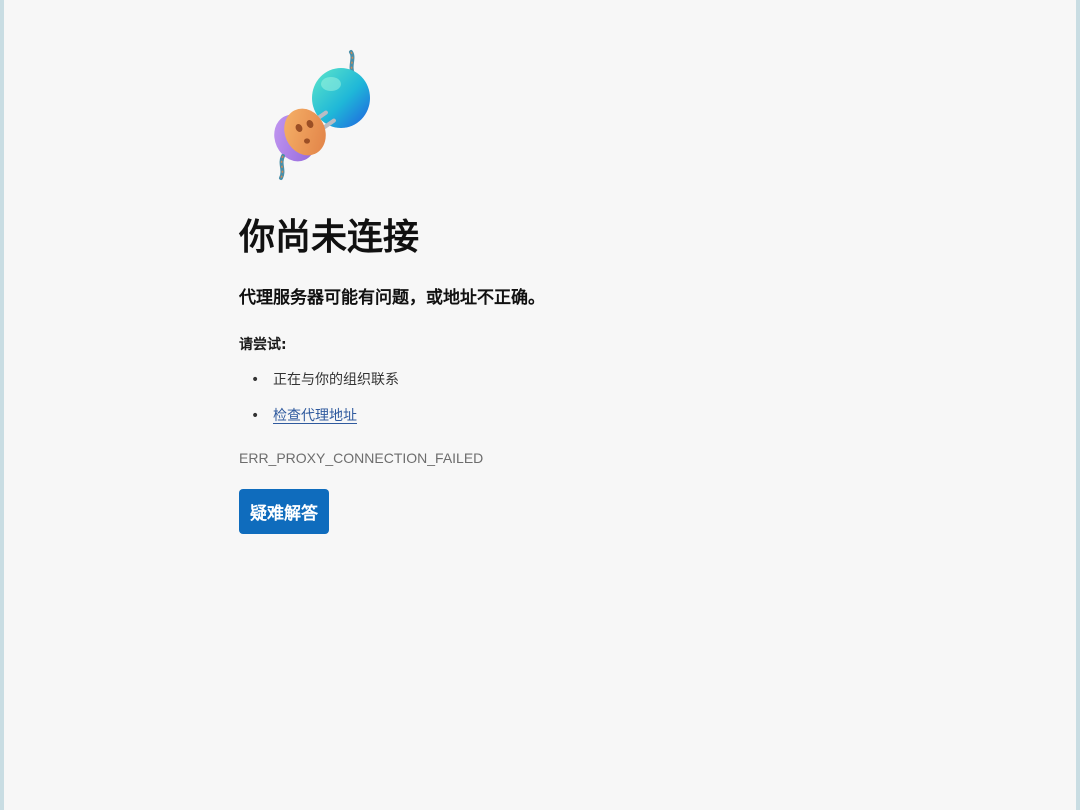  I want to click on troubleshoot-button: 疑难解答, so click(284, 511).